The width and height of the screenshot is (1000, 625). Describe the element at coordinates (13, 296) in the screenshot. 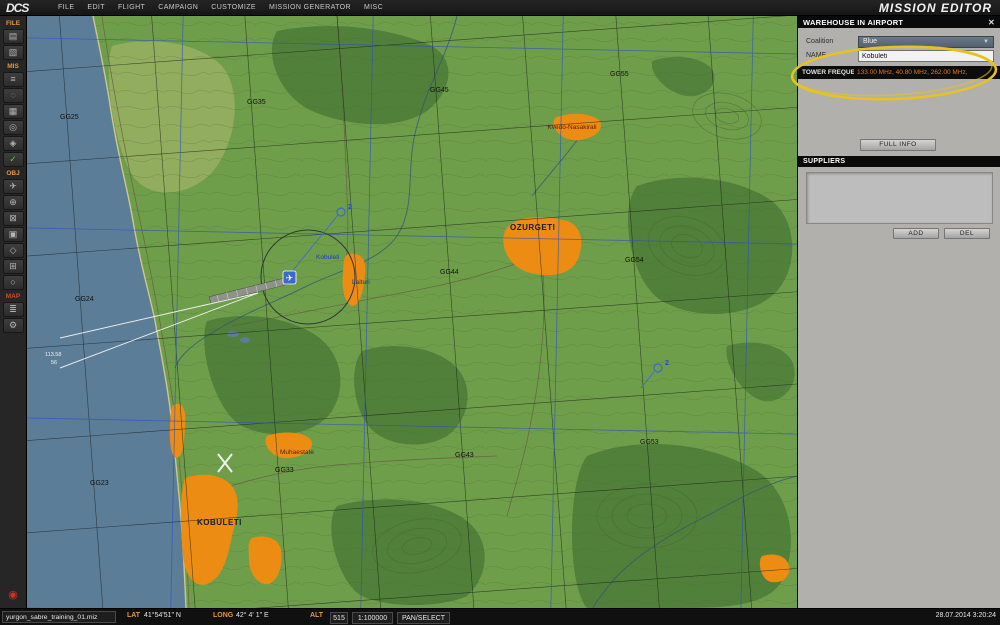

I see `sidebar-section-map: MAP` at that location.